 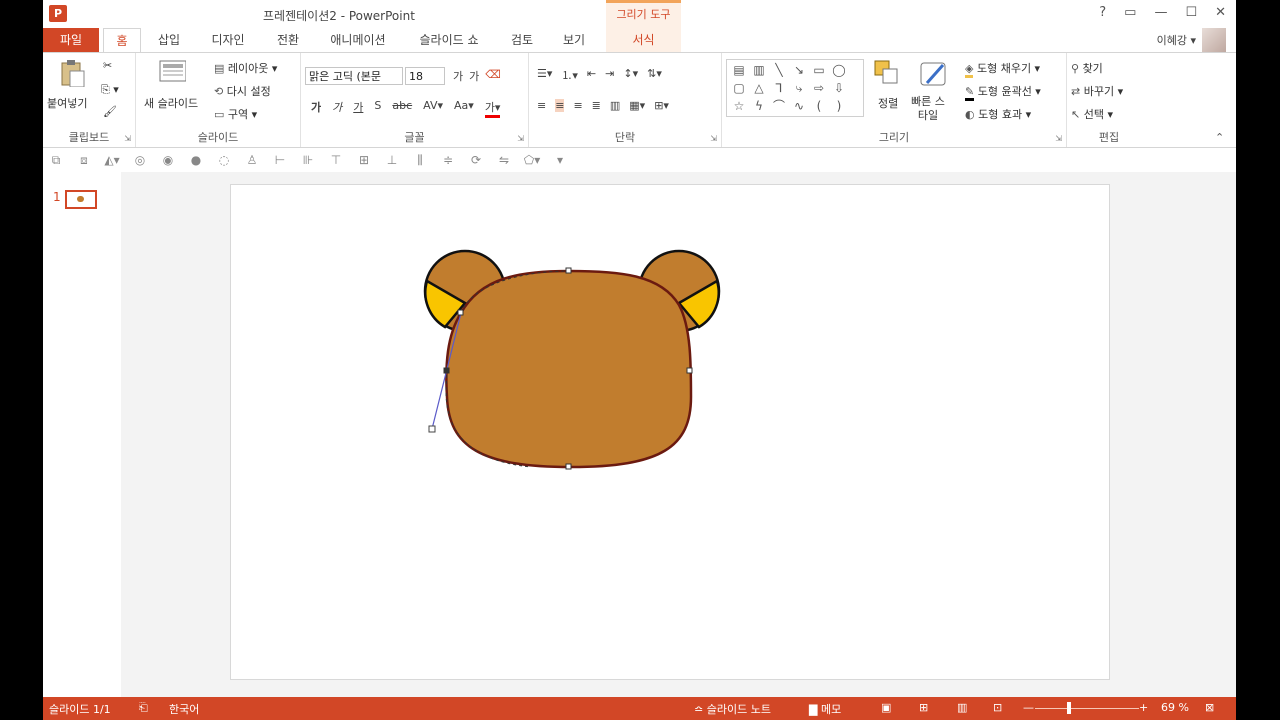 What do you see at coordinates (1176, 40) in the screenshot?
I see `user-name: 이혜강 ▾` at bounding box center [1176, 40].